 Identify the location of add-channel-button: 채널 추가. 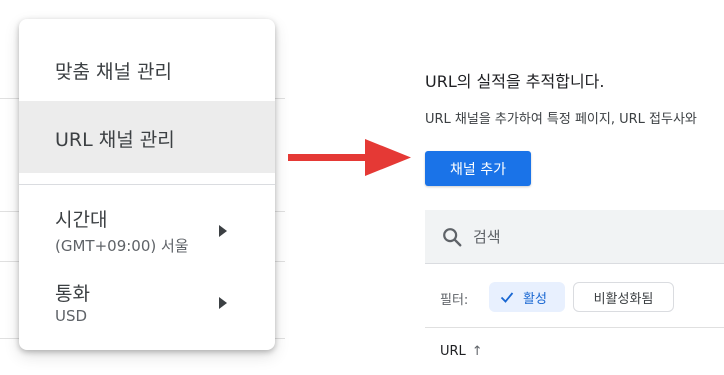
(478, 168).